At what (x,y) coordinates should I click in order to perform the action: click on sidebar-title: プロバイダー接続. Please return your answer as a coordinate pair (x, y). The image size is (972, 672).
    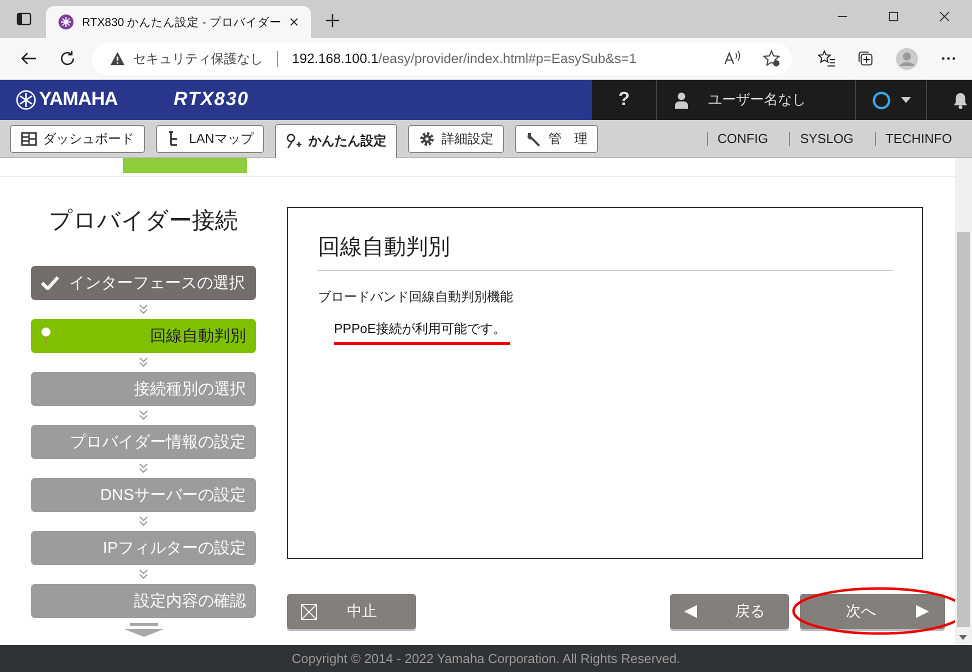
    Looking at the image, I should click on (143, 220).